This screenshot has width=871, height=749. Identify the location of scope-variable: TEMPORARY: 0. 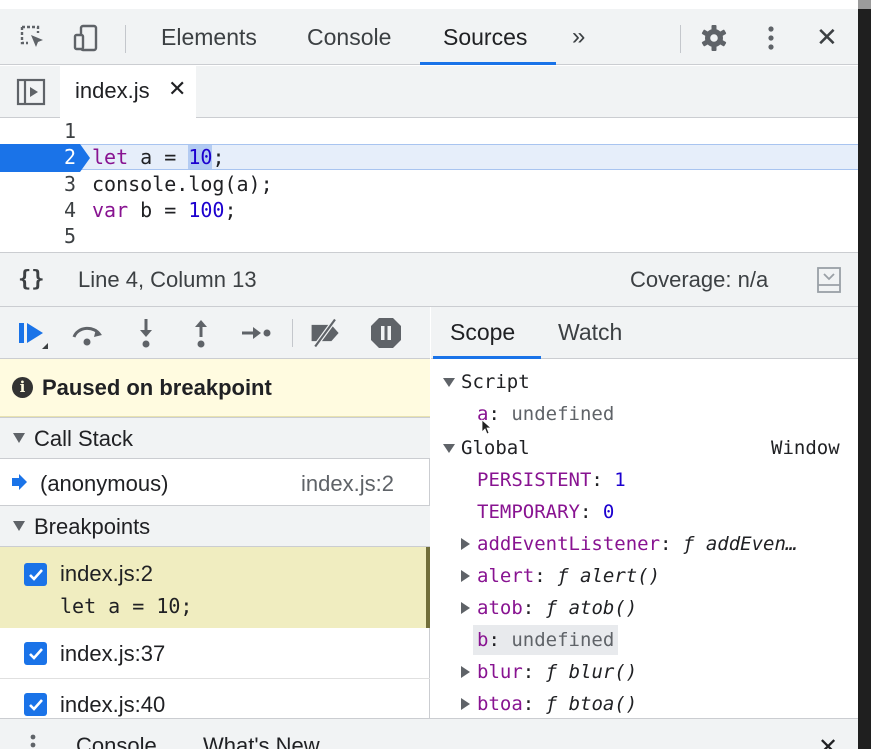
(644, 512).